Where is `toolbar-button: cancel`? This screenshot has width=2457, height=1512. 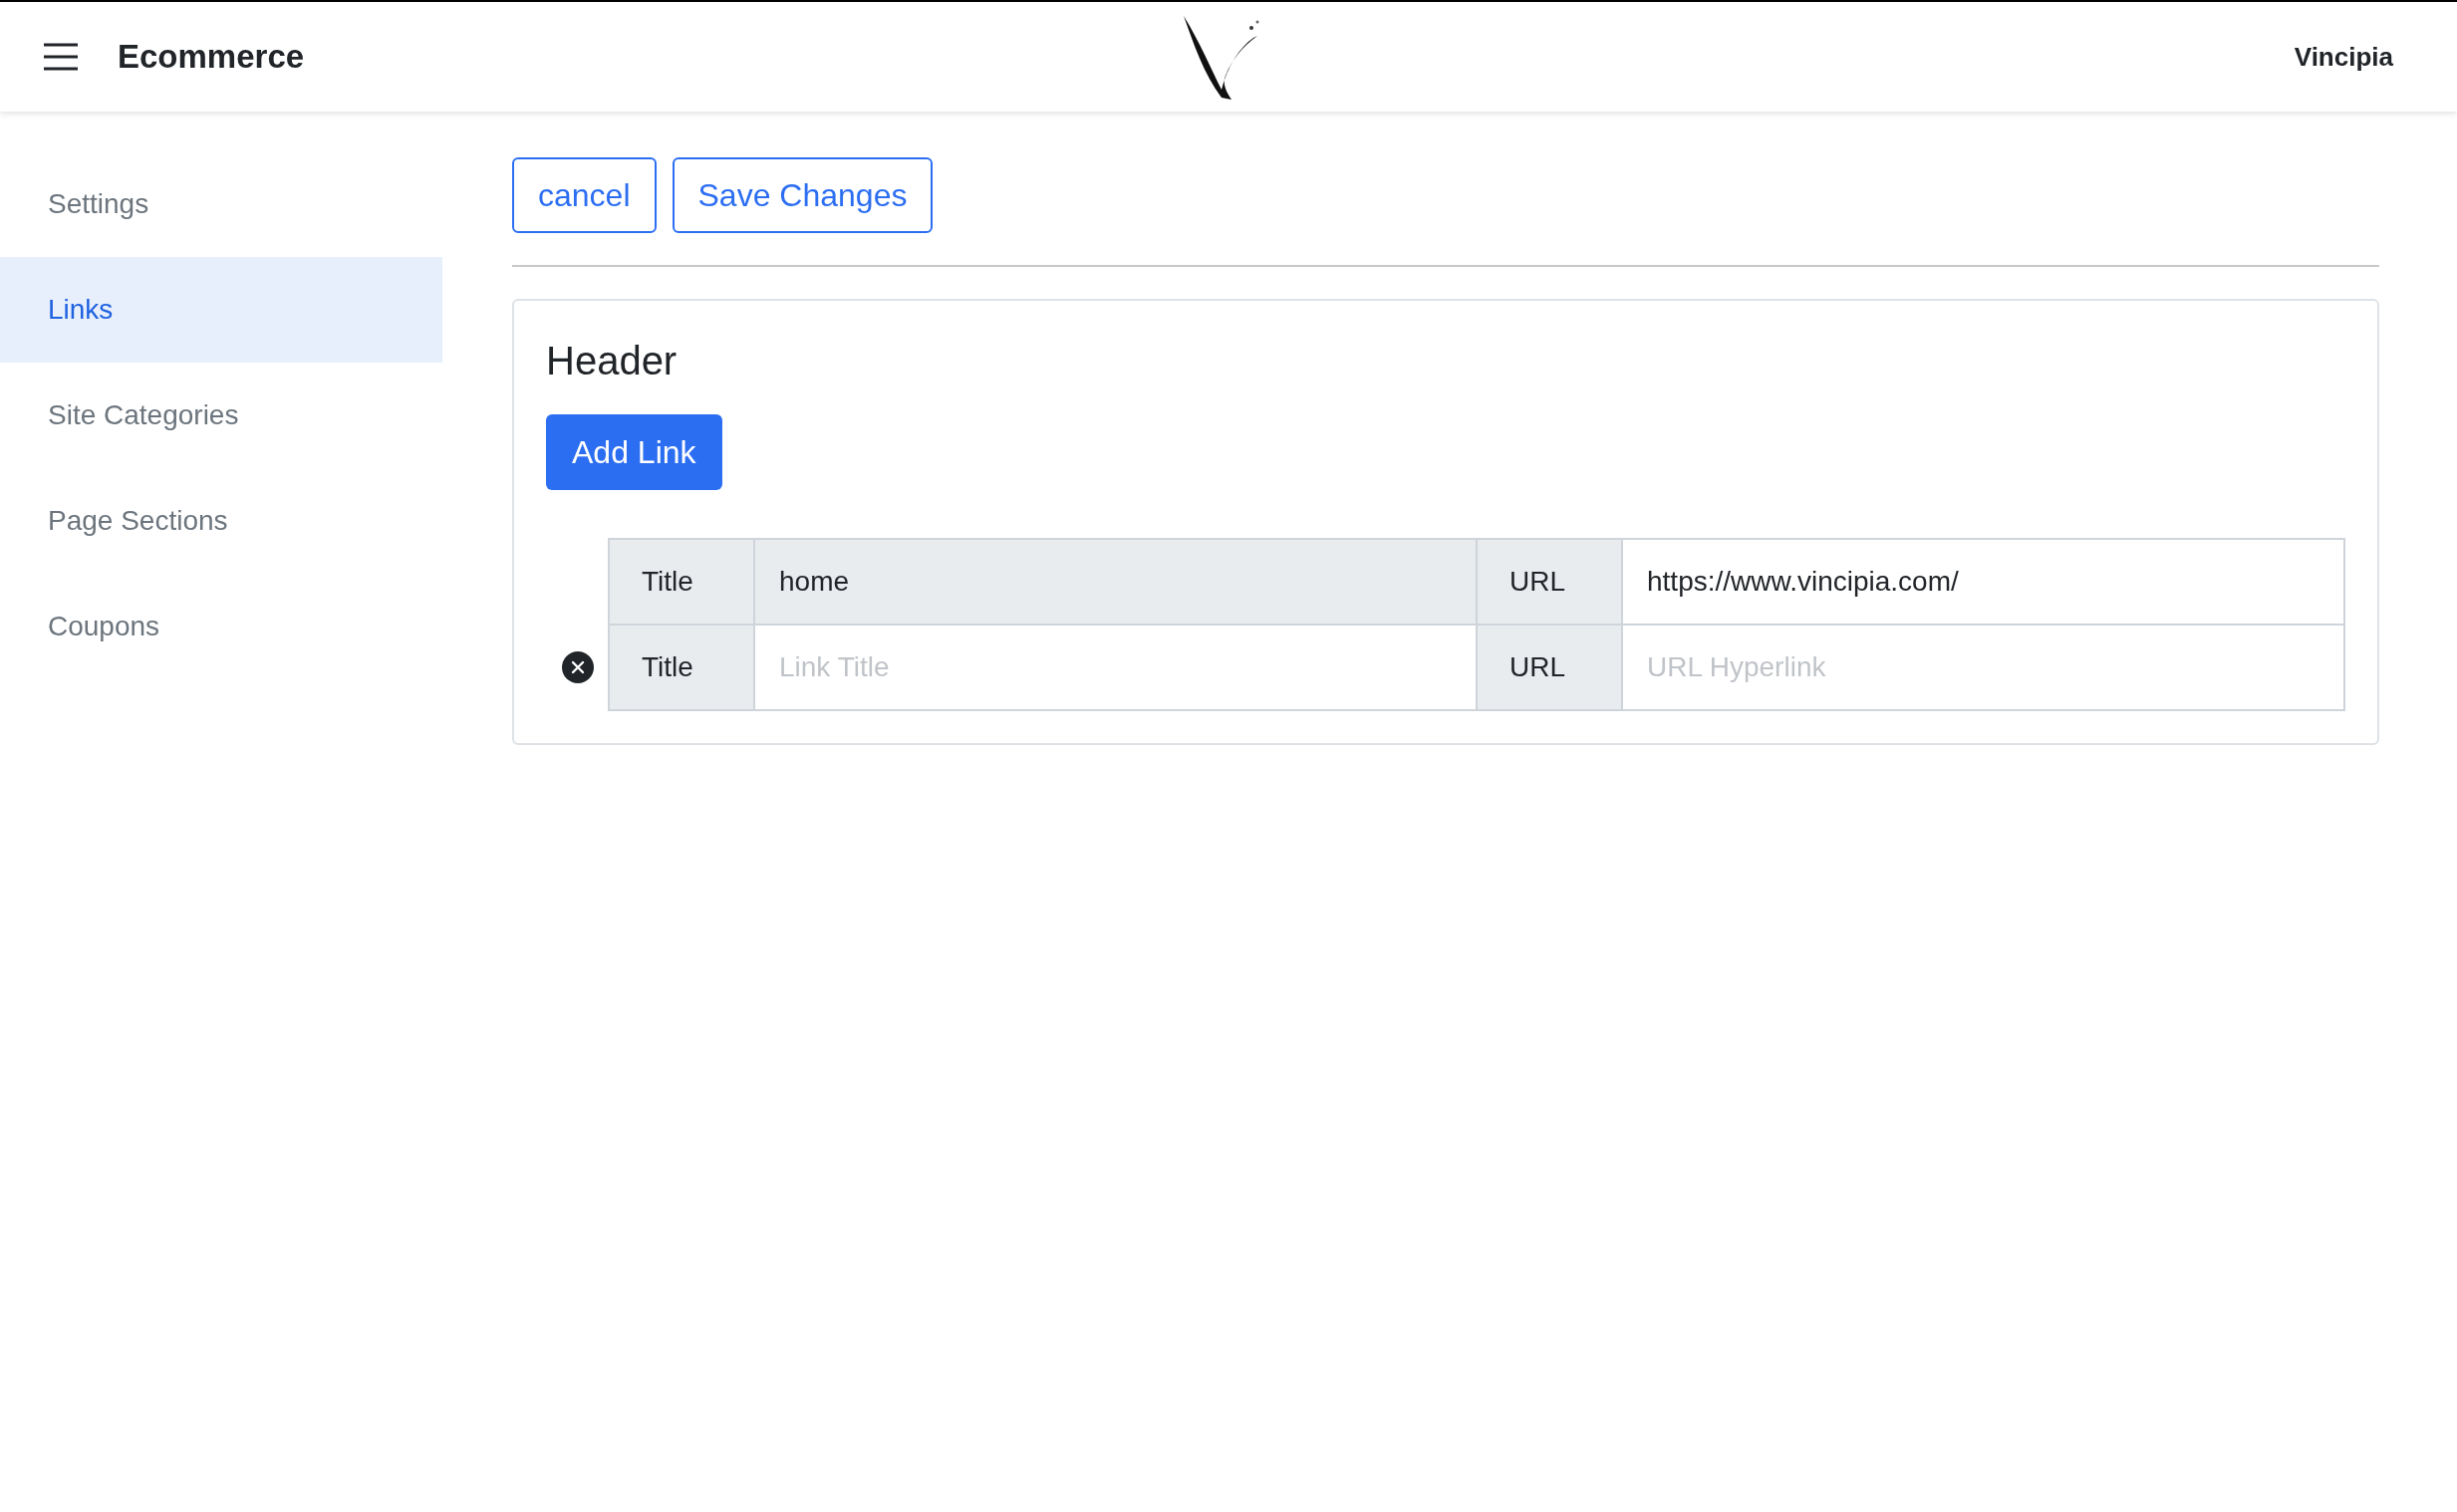 toolbar-button: cancel is located at coordinates (584, 195).